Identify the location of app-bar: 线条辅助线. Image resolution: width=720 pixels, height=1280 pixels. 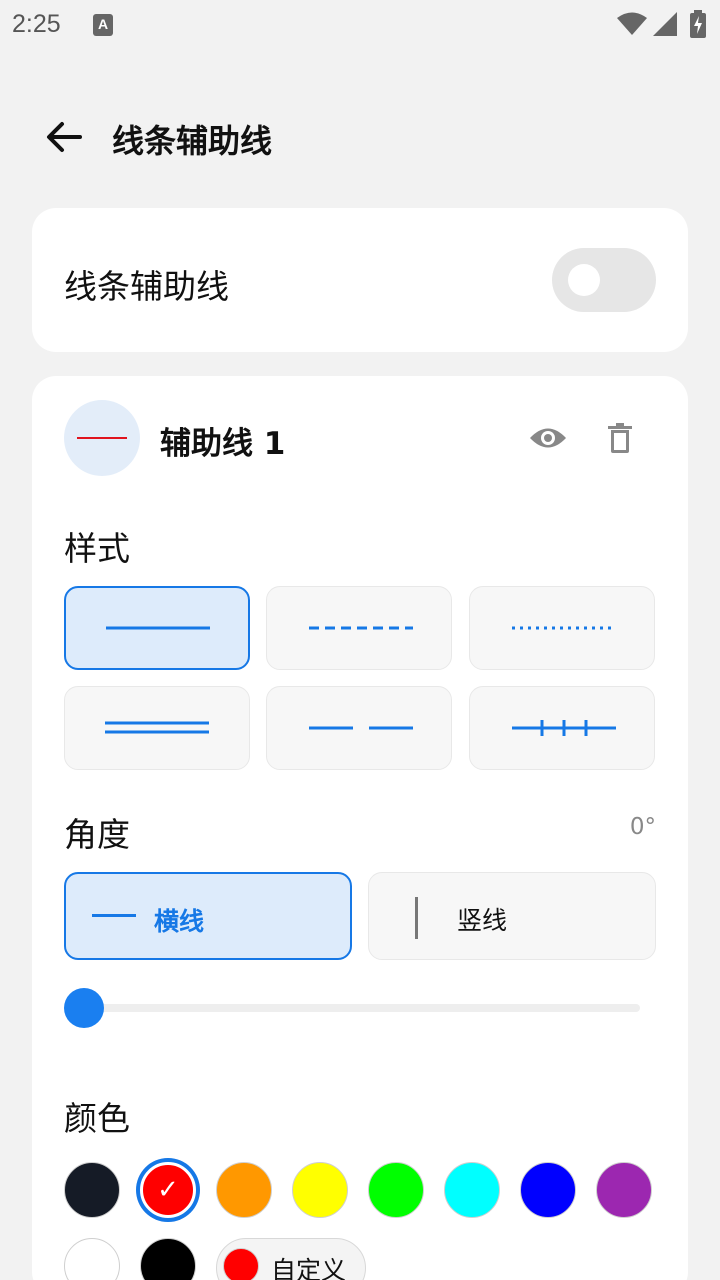
(360, 136).